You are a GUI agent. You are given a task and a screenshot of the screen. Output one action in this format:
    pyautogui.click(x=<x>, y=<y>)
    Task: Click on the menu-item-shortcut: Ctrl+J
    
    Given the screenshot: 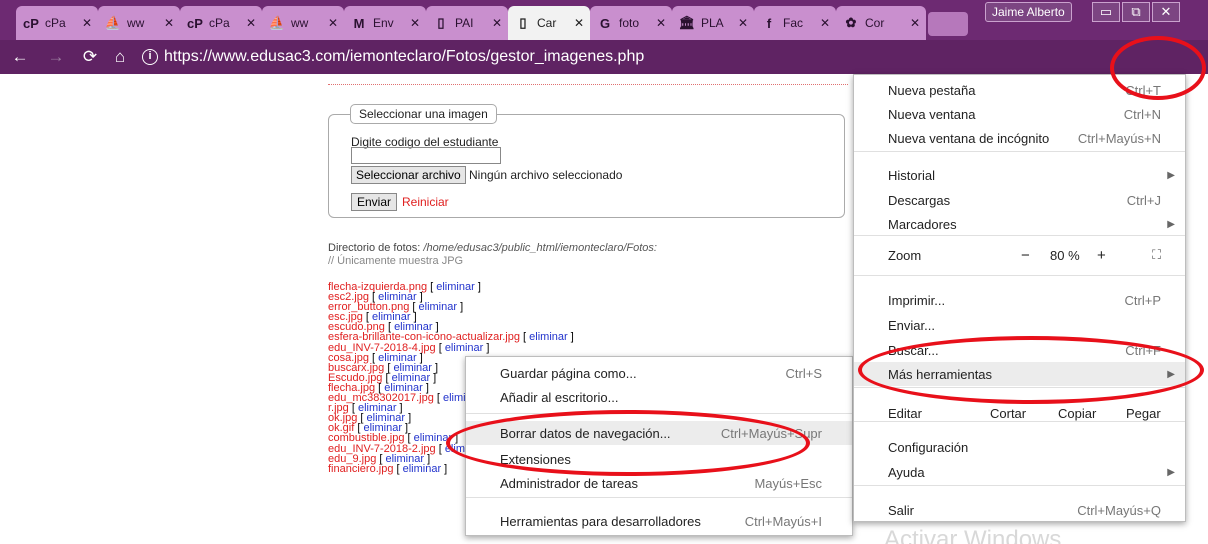 What is the action you would take?
    pyautogui.click(x=1143, y=200)
    